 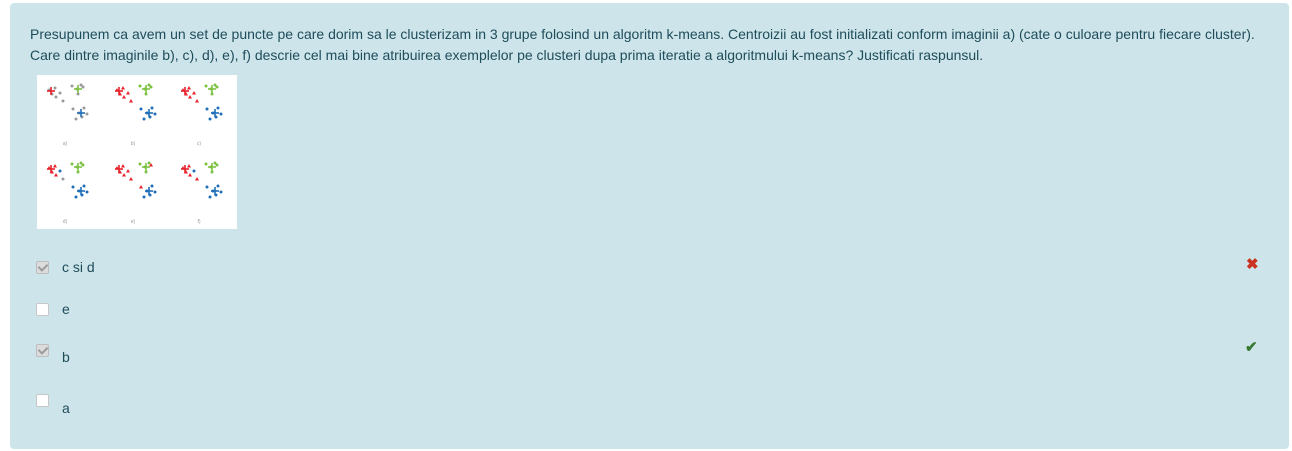 What do you see at coordinates (133, 222) in the screenshot?
I see `panel-label: e)` at bounding box center [133, 222].